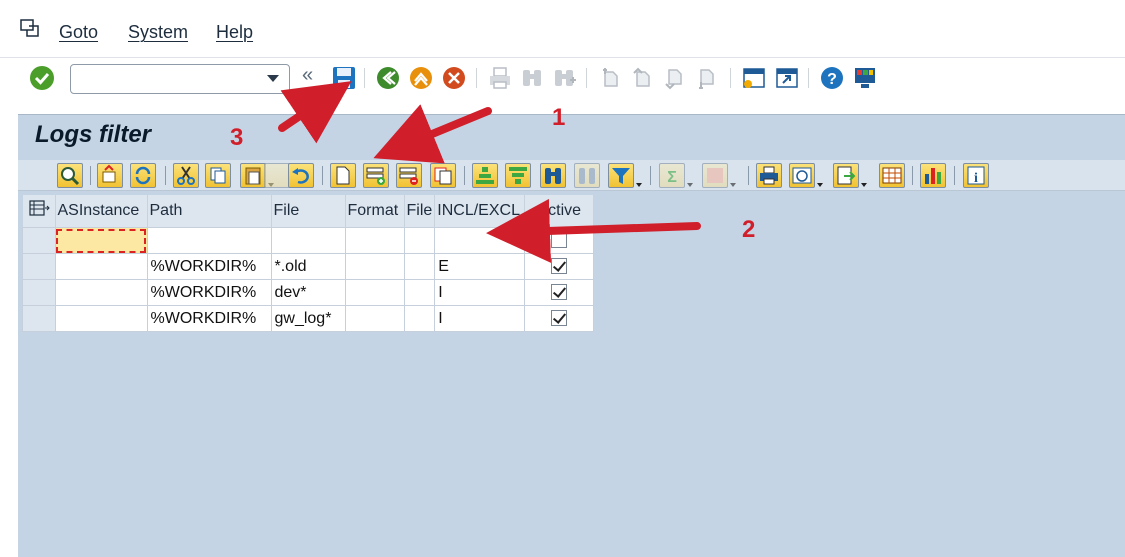 The image size is (1125, 557). Describe the element at coordinates (301, 175) in the screenshot. I see `undo-button` at that location.